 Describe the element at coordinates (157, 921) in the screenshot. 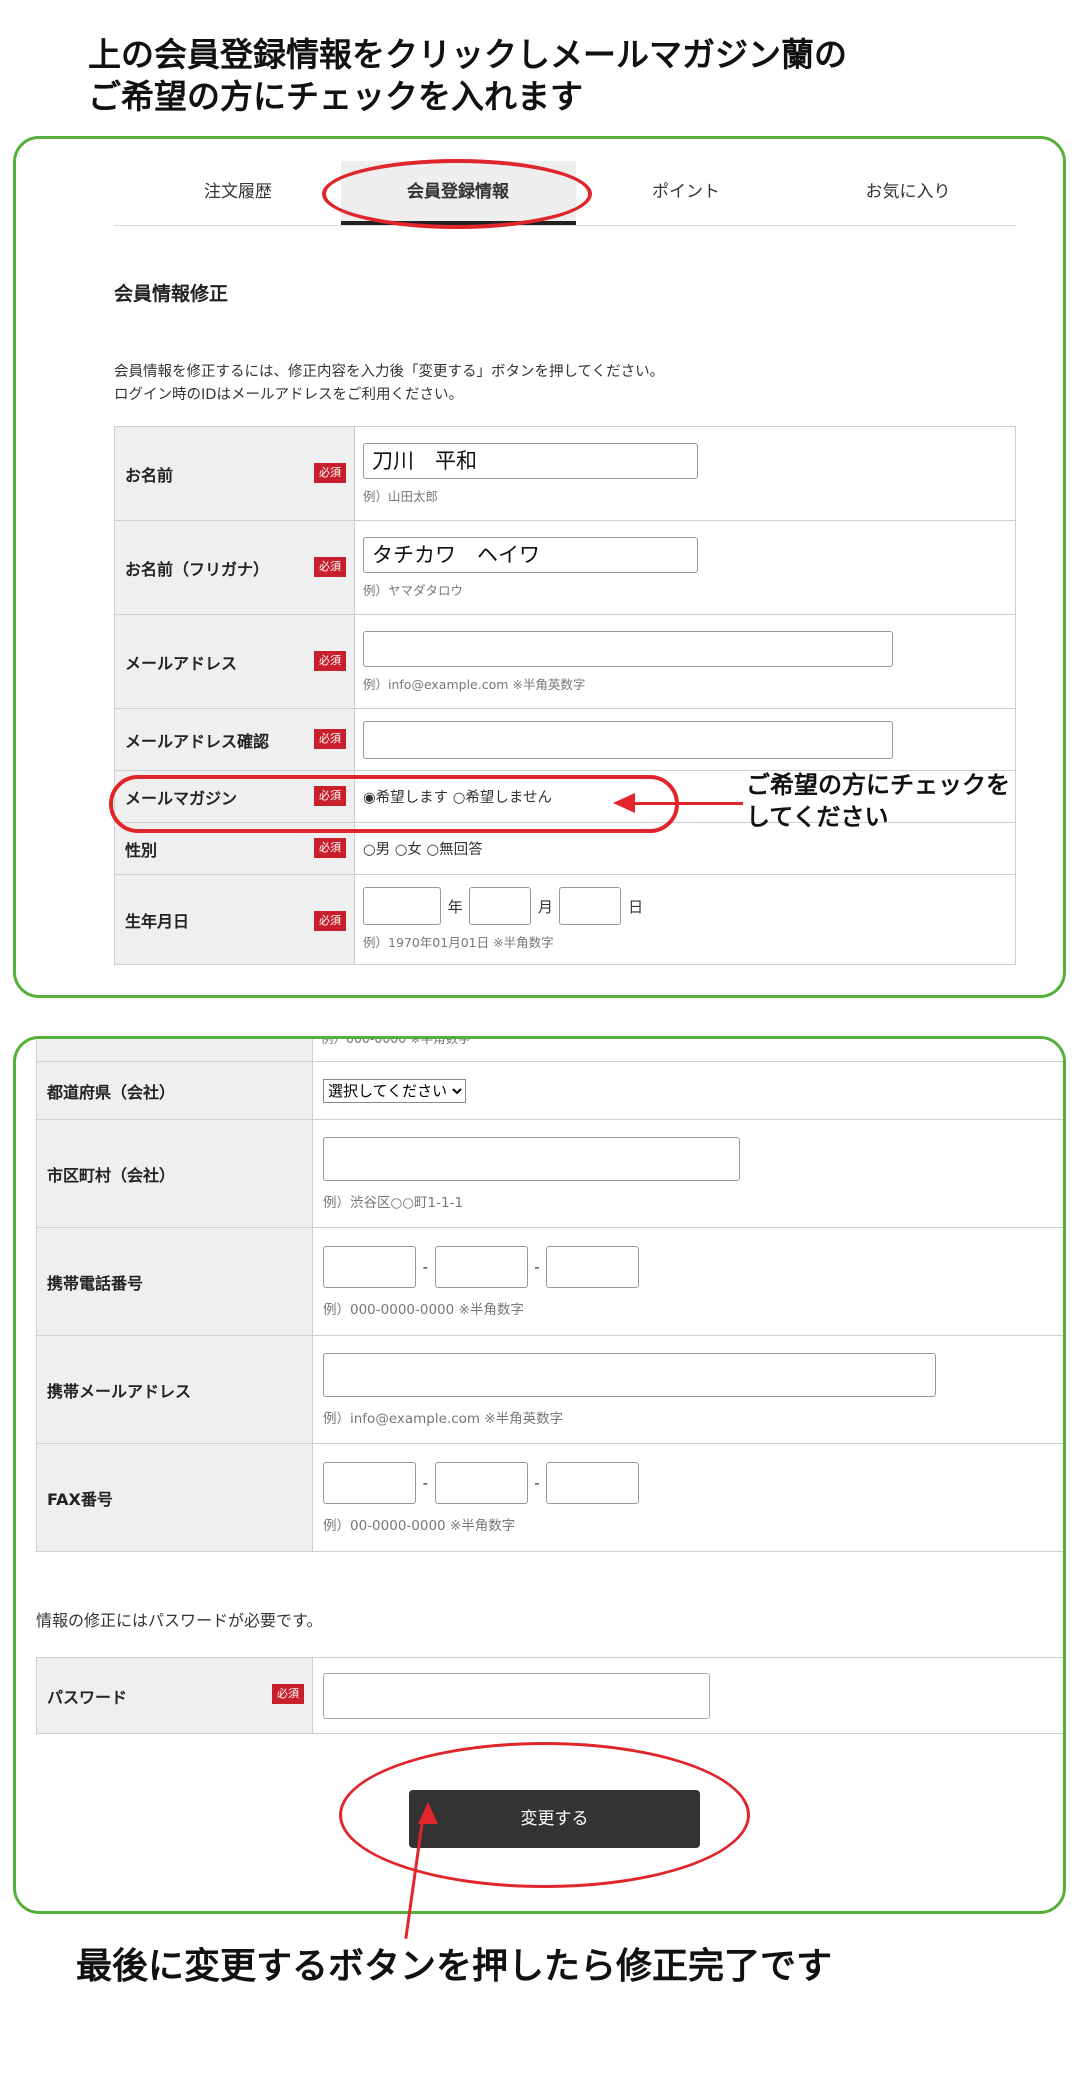

I see `birthday-label: 生年月日` at that location.